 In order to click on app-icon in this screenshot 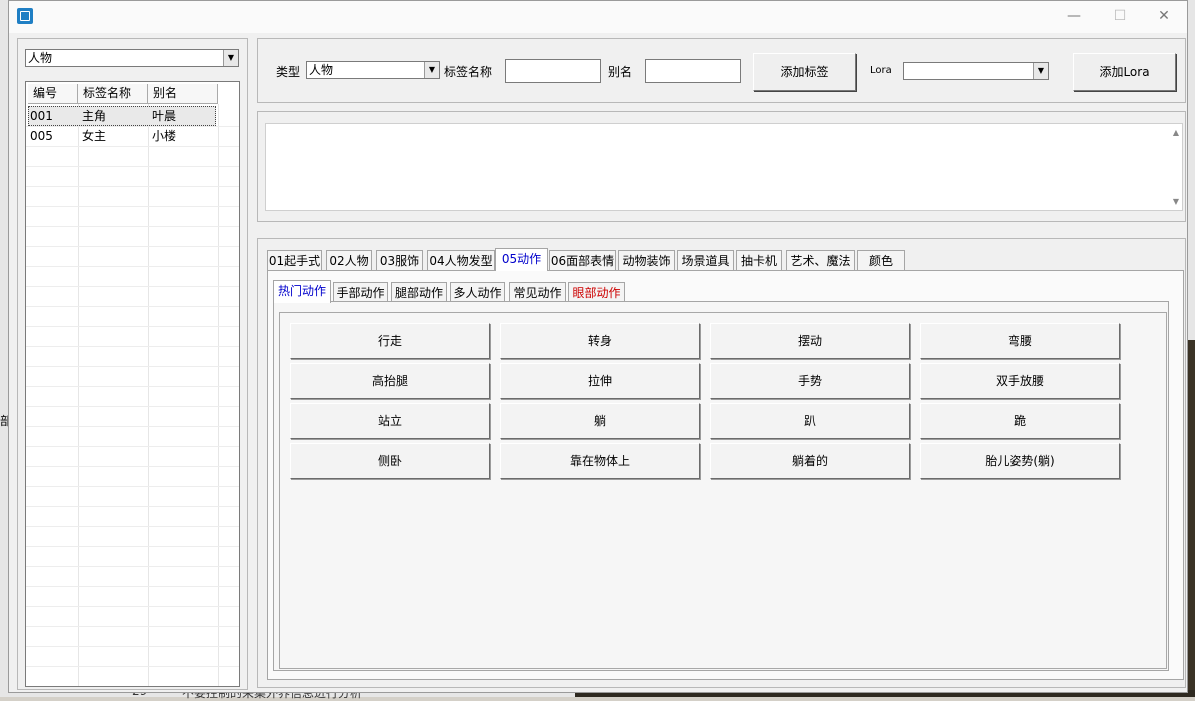, I will do `click(25, 16)`.